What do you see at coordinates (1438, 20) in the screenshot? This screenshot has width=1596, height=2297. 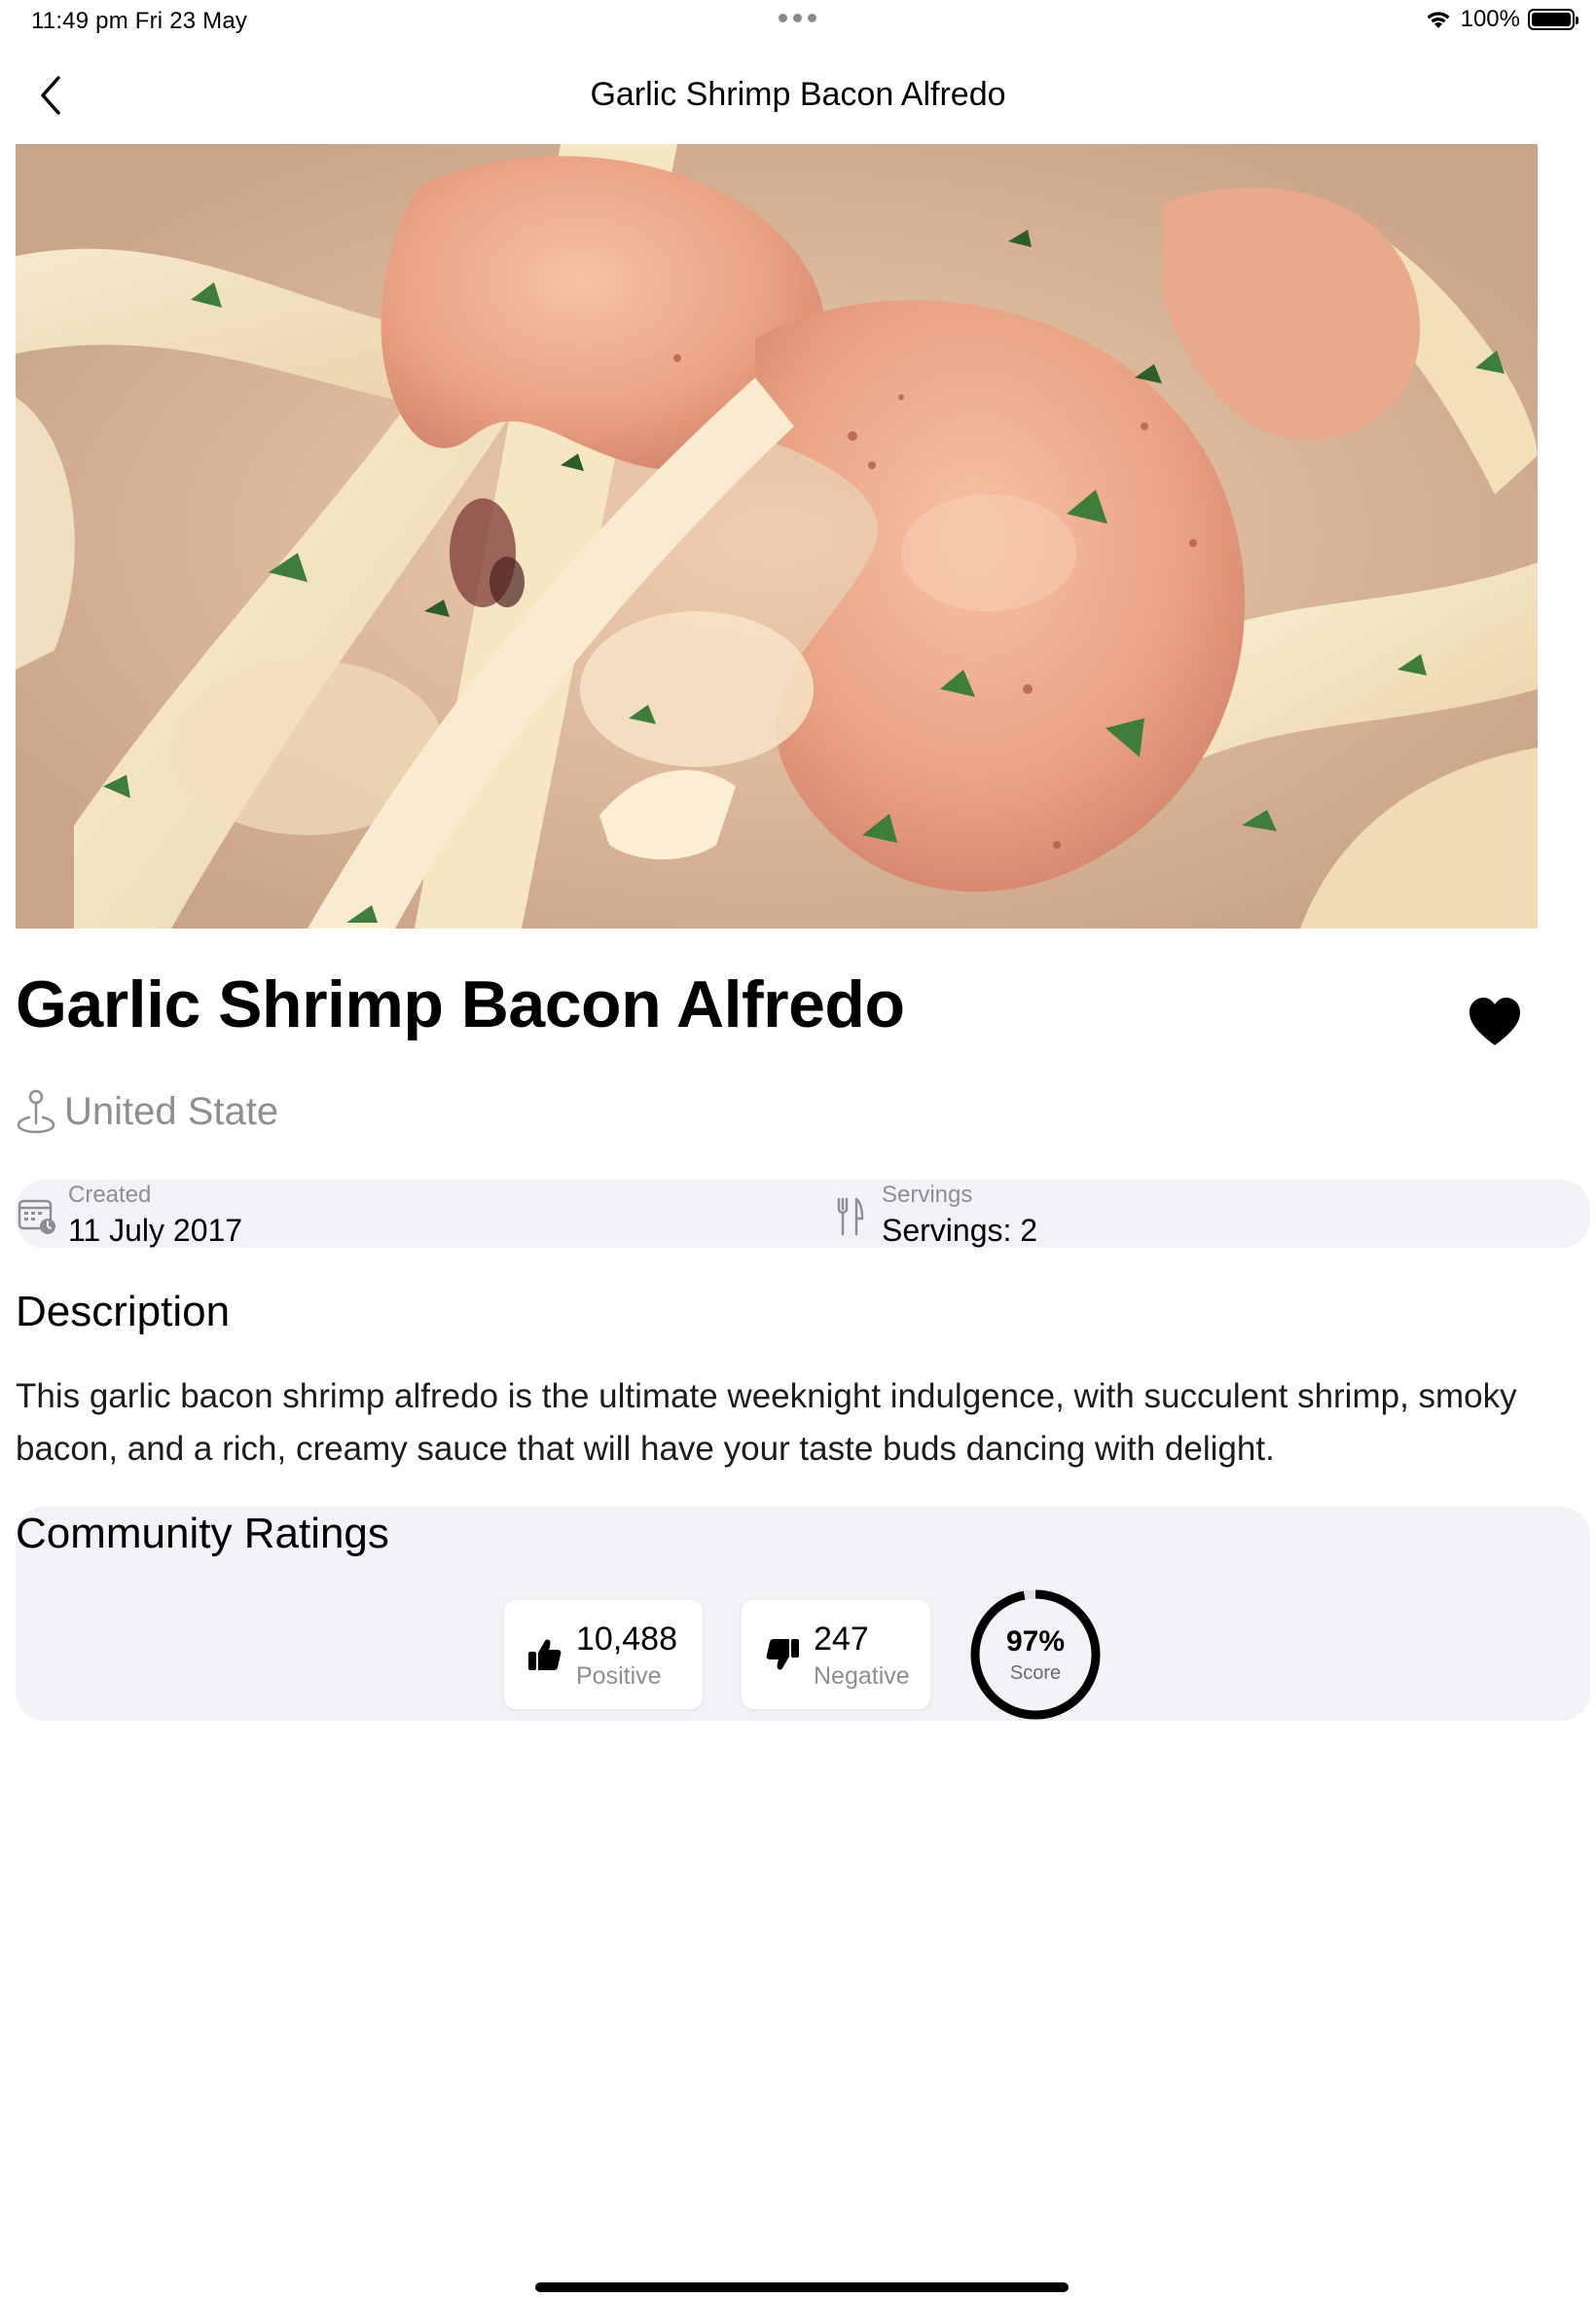 I see `wifi-icon` at bounding box center [1438, 20].